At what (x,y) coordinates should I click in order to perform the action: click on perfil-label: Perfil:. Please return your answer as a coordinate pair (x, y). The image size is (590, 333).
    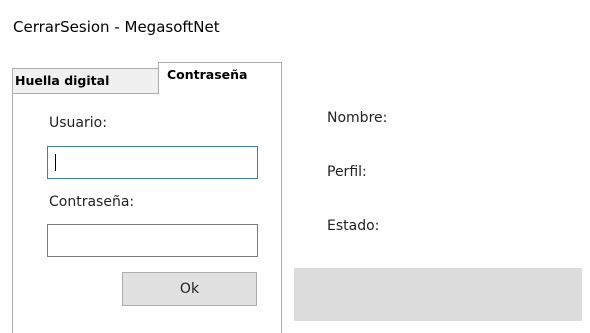
    Looking at the image, I should click on (347, 172).